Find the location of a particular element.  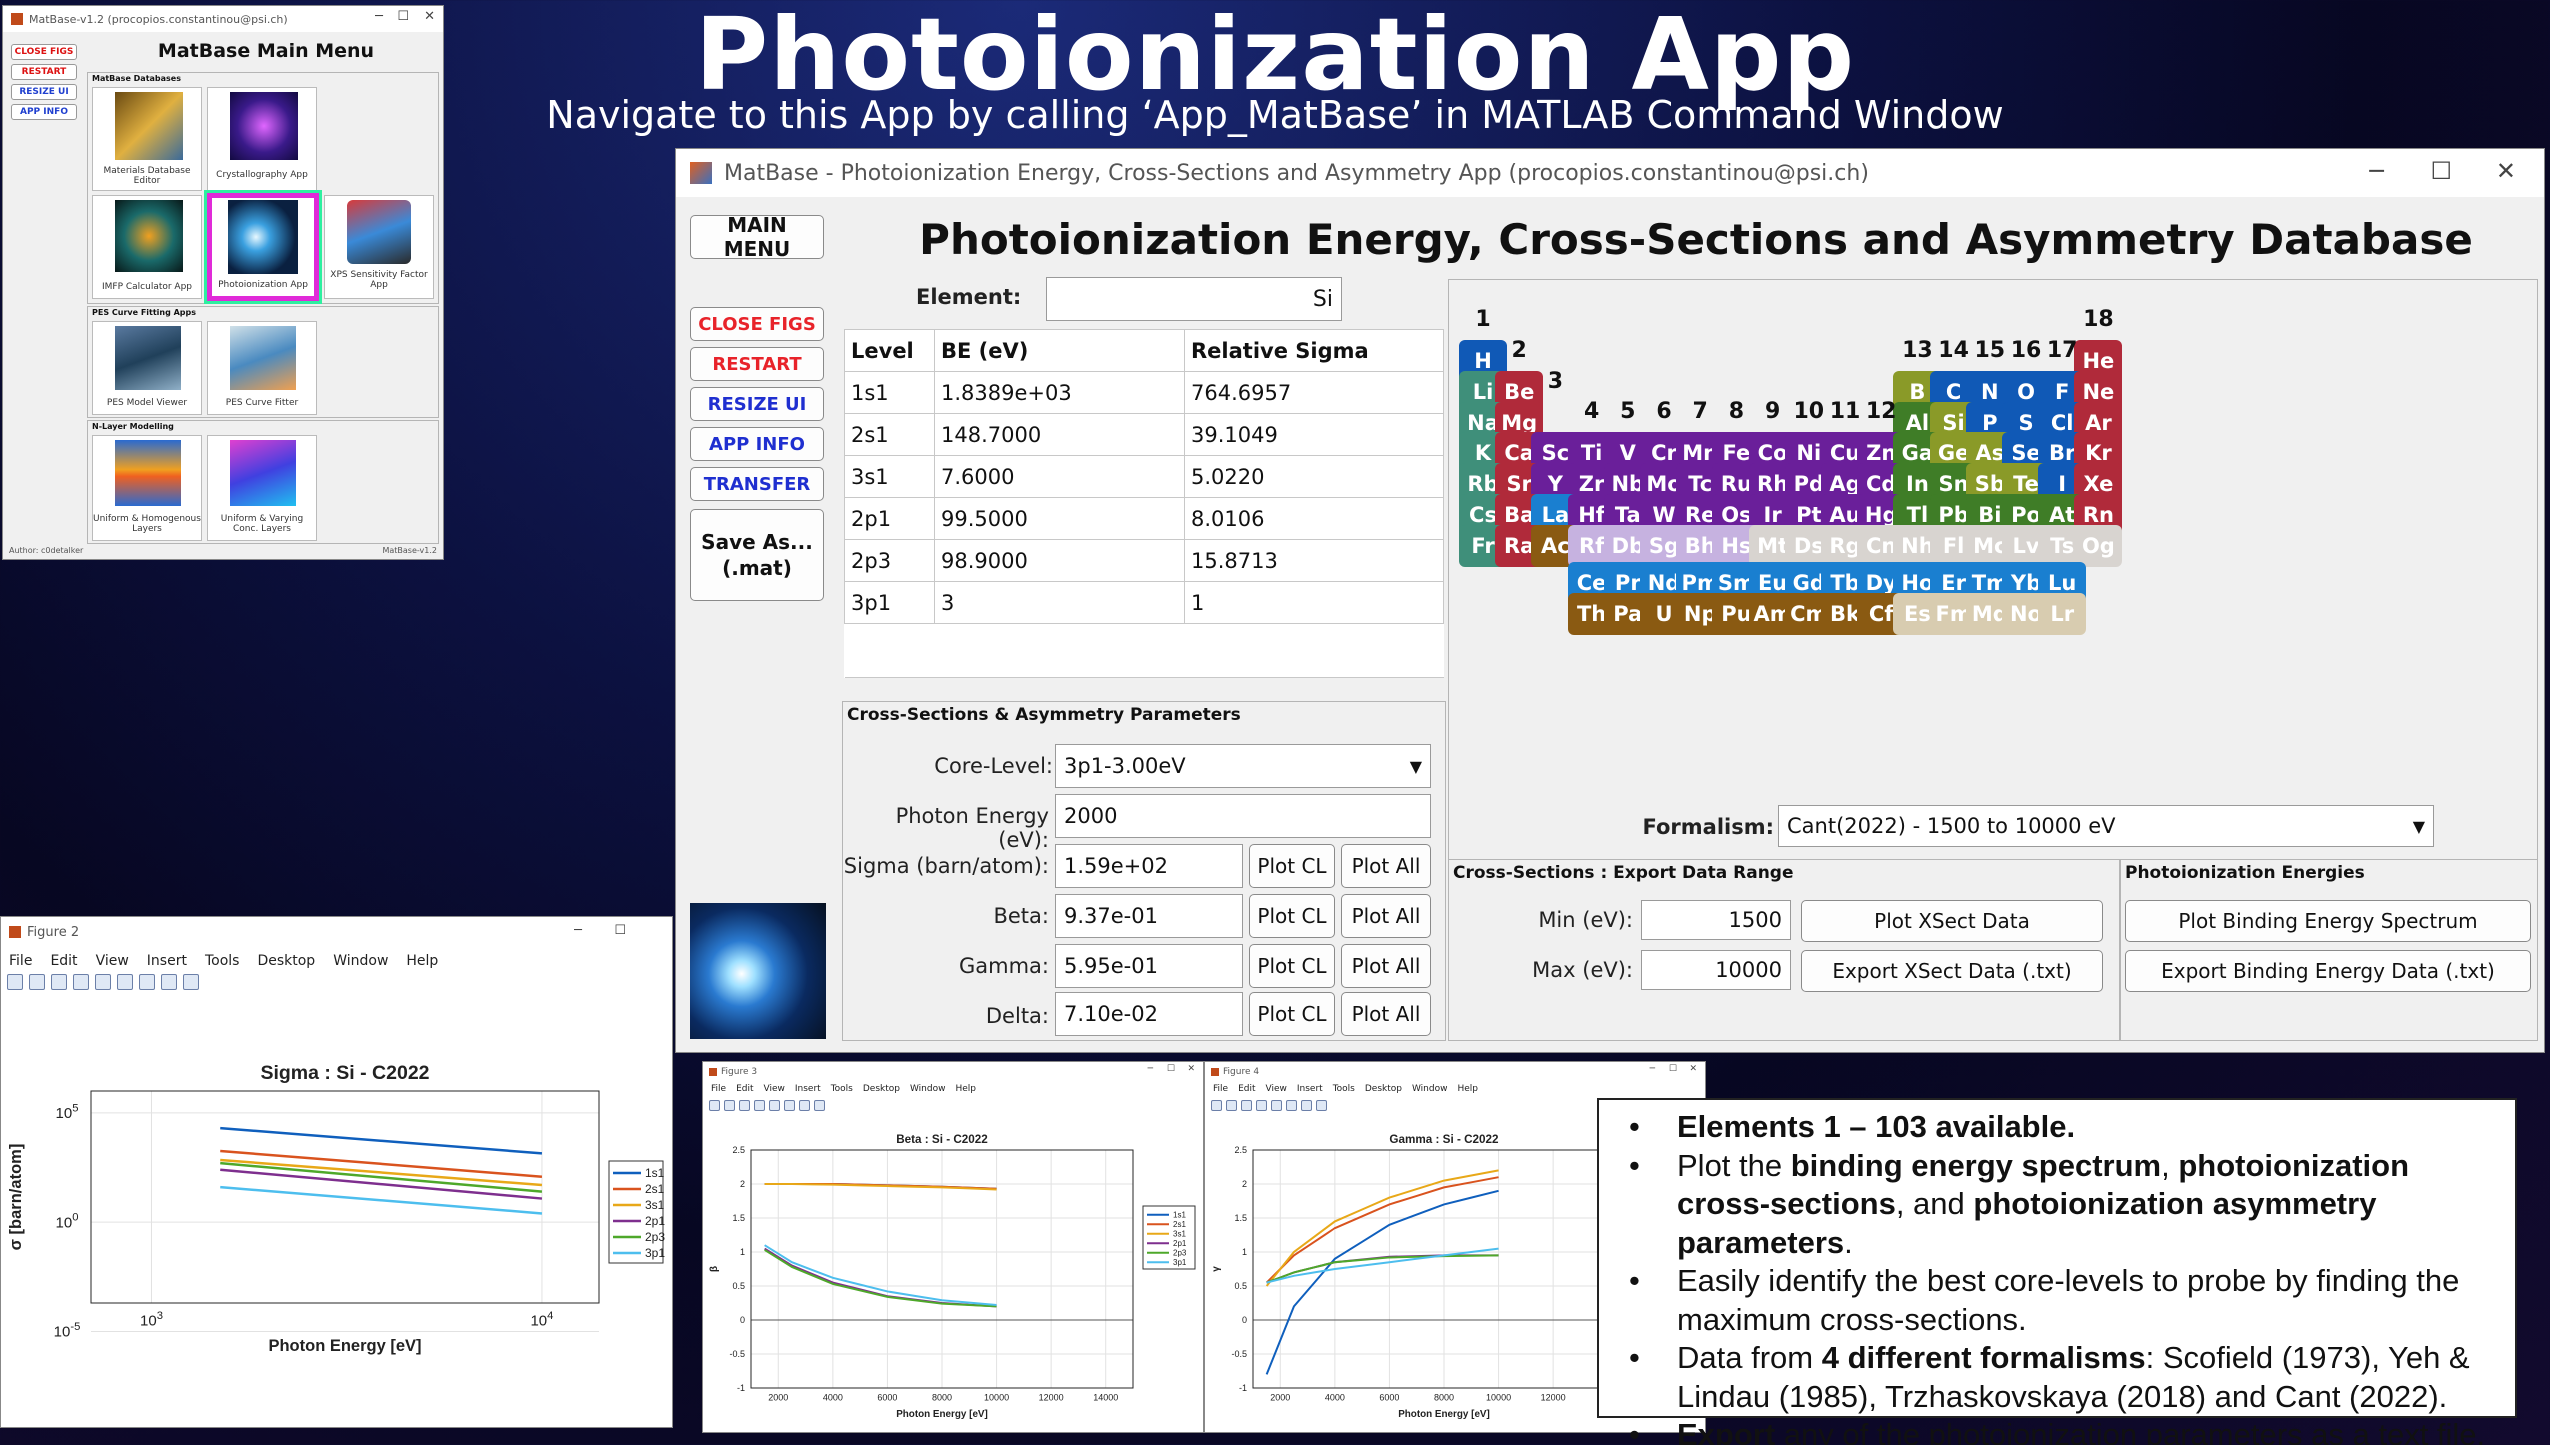

varying-conc-layers-tile: Uniform & Varying Conc. Layers is located at coordinates (262, 488).